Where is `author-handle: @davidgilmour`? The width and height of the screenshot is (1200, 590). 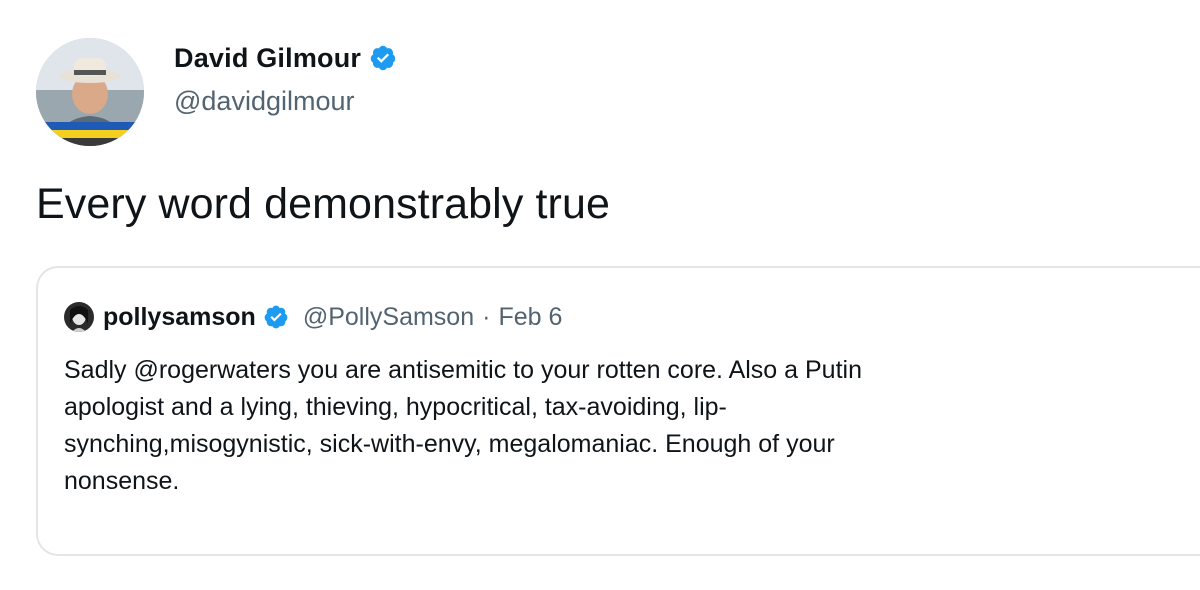 author-handle: @davidgilmour is located at coordinates (264, 101).